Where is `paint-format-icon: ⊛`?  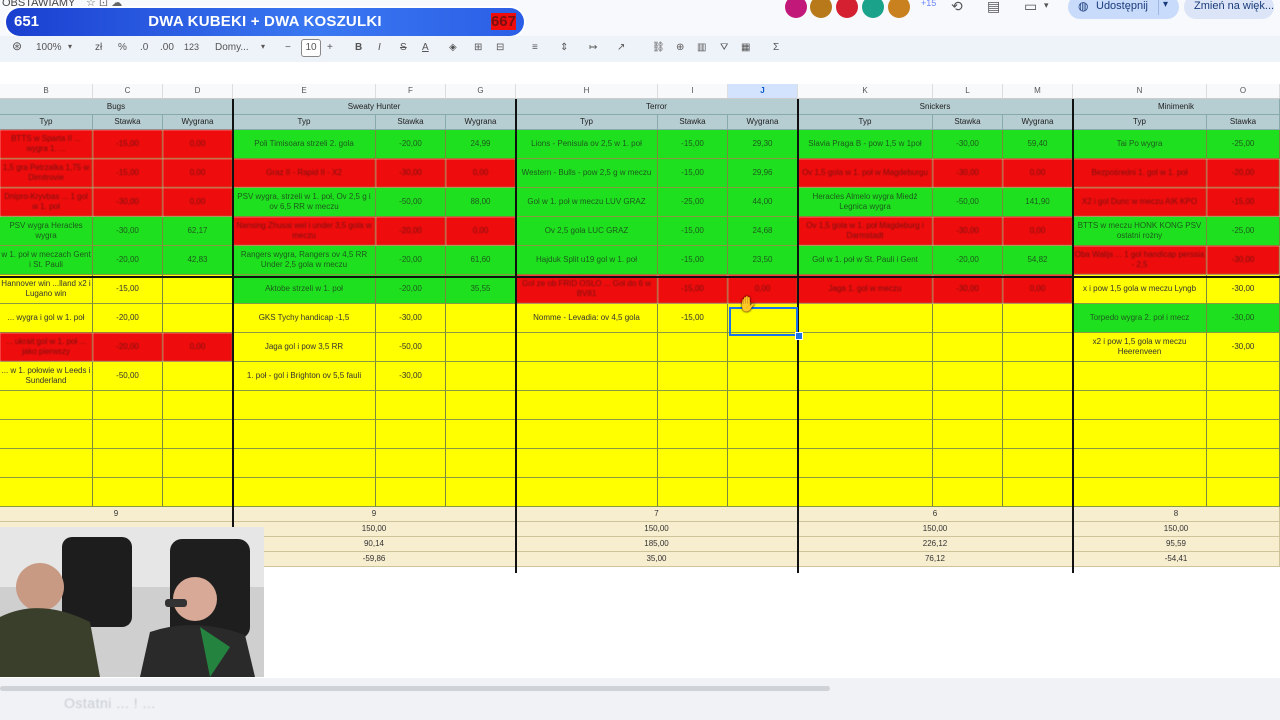
paint-format-icon: ⊛ is located at coordinates (17, 46).